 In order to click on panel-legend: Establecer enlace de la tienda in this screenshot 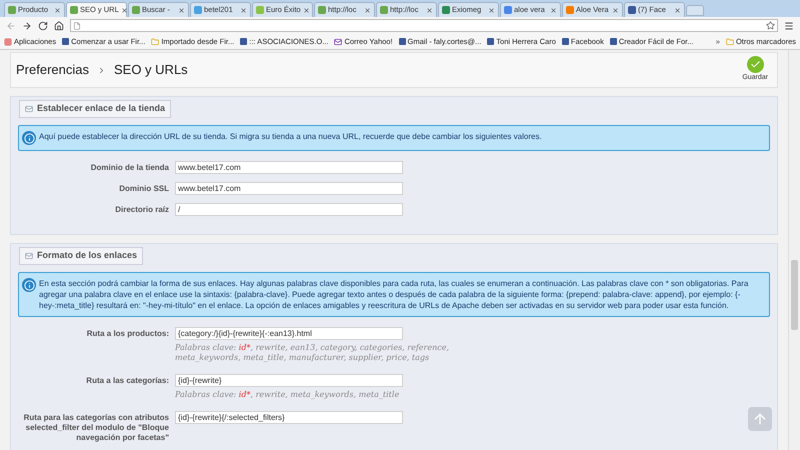, I will do `click(95, 109)`.